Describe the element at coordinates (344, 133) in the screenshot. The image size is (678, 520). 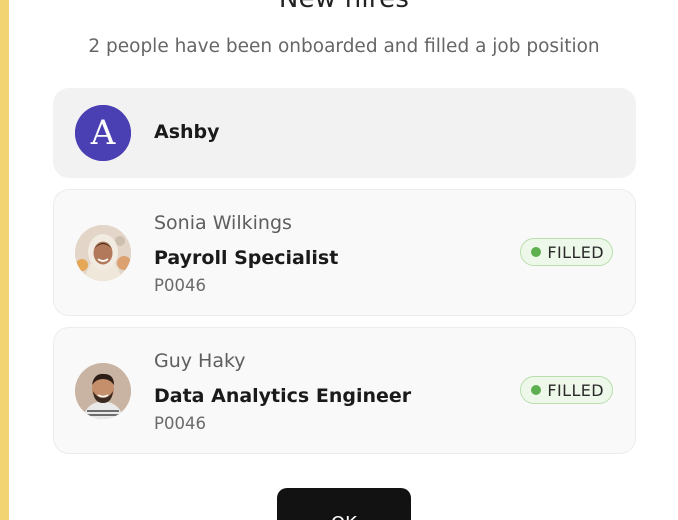
I see `company-card: A Ashby` at that location.